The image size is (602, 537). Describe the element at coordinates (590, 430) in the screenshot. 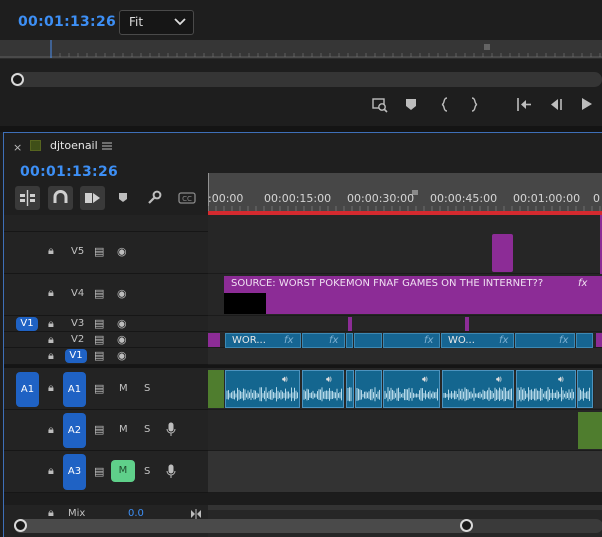

I see `clip-a2-green` at that location.